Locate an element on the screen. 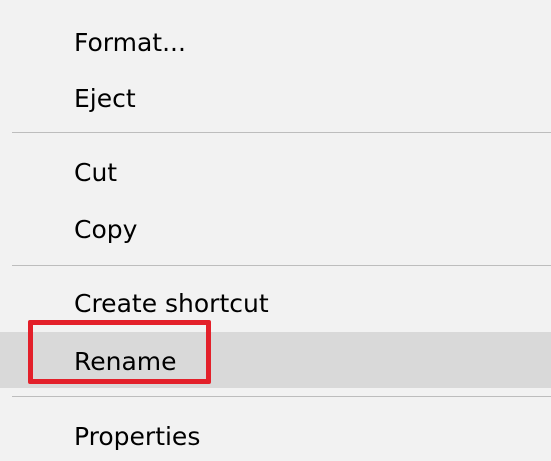 The image size is (551, 461). menu-item-copy: Copy is located at coordinates (275, 233).